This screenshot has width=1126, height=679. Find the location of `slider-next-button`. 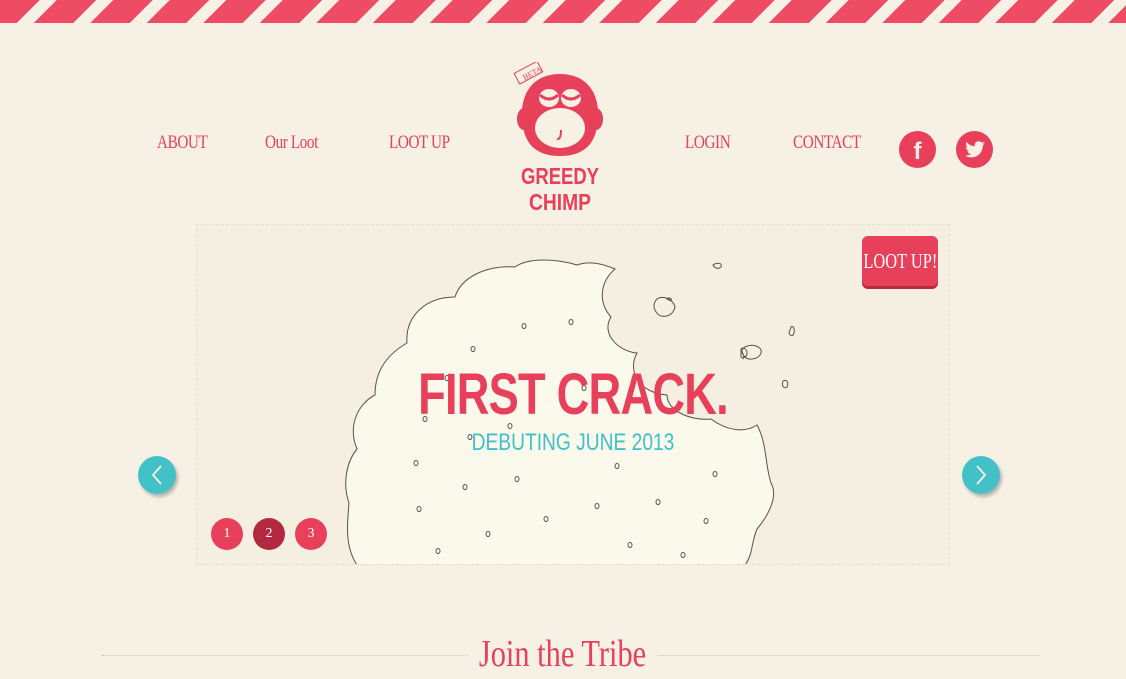

slider-next-button is located at coordinates (981, 475).